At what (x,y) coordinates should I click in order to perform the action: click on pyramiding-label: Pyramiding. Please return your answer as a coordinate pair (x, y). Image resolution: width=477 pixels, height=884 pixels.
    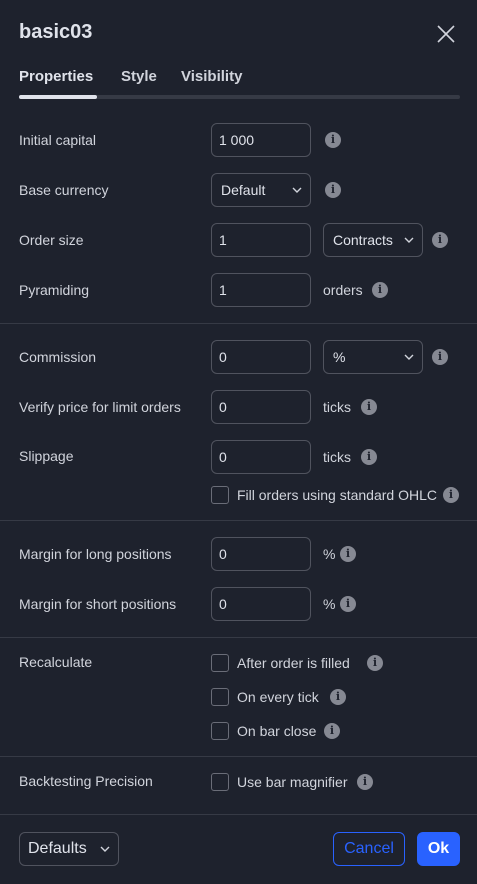
    Looking at the image, I should click on (54, 290).